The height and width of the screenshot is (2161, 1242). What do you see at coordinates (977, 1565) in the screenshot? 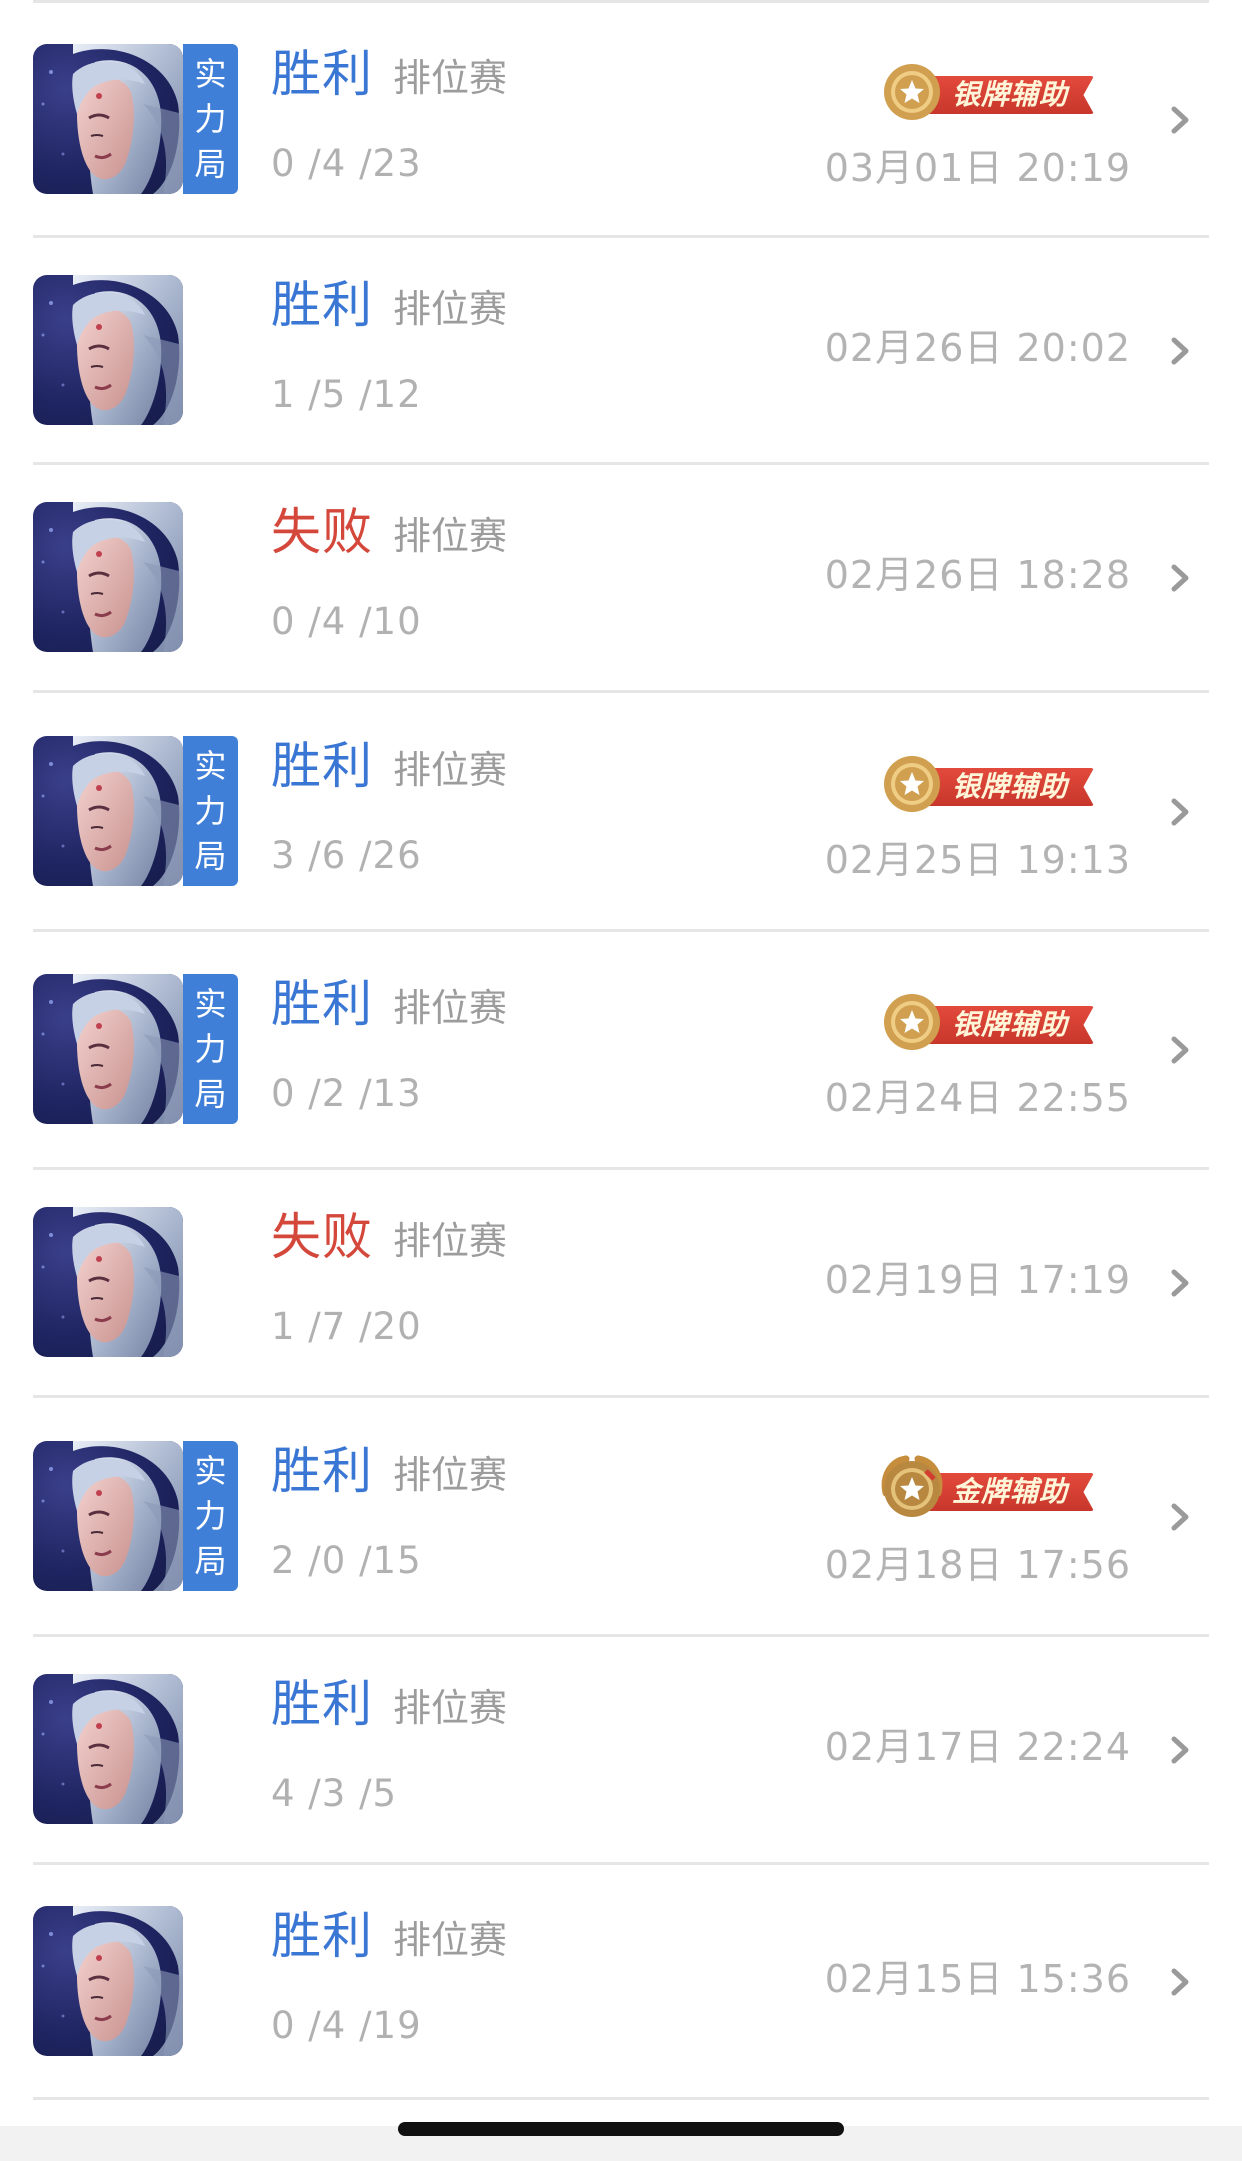
I see `match-time: 02月18日 17:56` at bounding box center [977, 1565].